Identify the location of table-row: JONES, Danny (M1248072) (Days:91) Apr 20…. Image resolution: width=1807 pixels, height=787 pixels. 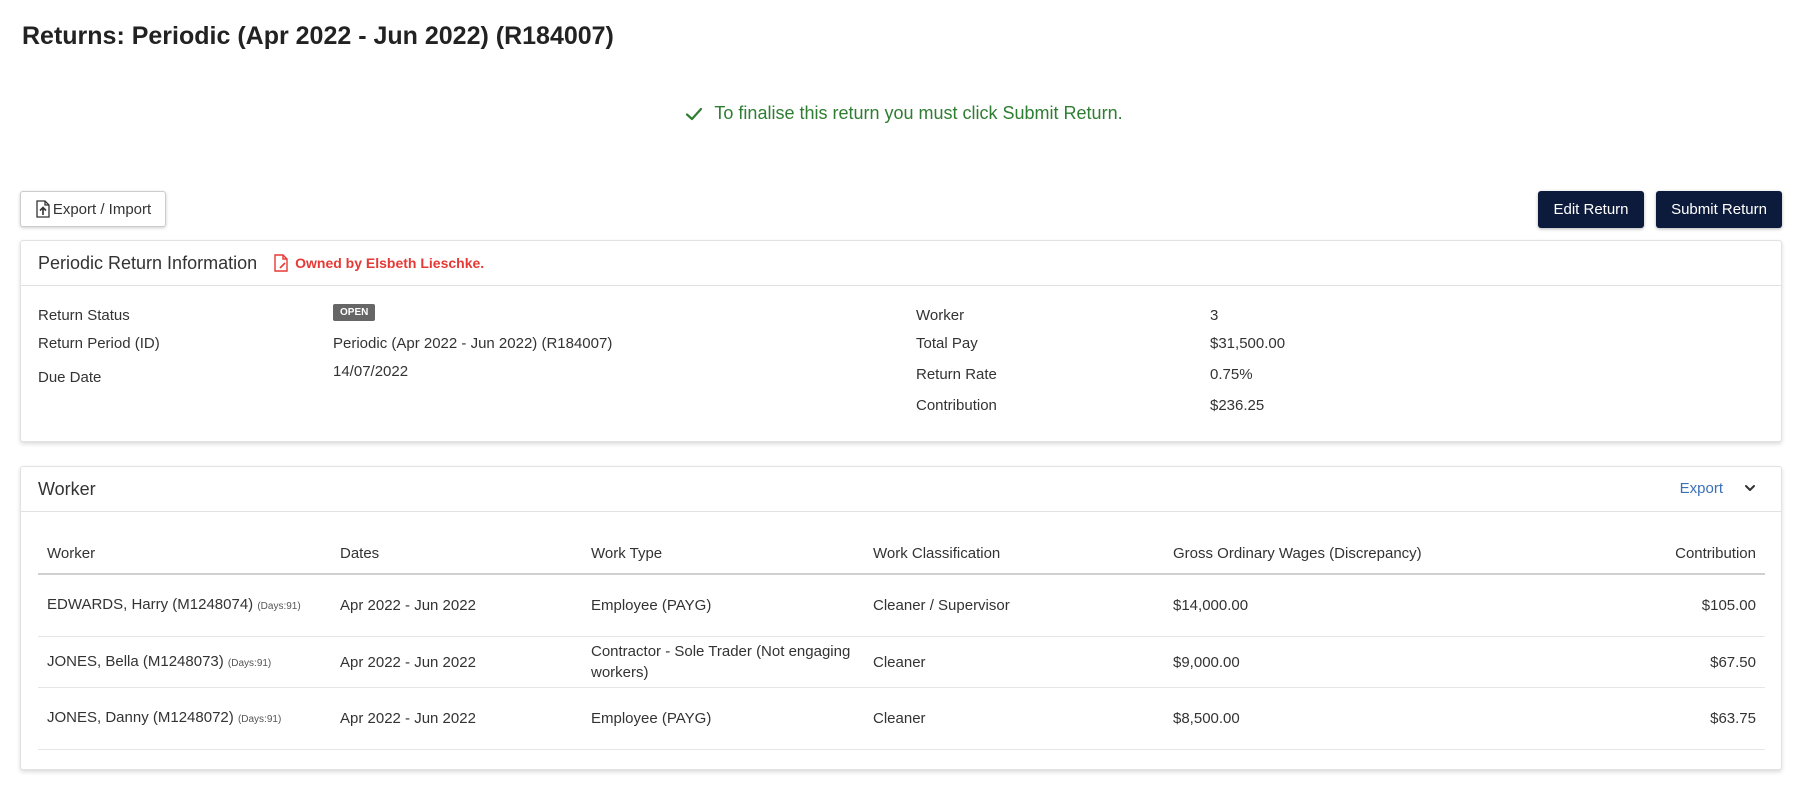
(901, 718).